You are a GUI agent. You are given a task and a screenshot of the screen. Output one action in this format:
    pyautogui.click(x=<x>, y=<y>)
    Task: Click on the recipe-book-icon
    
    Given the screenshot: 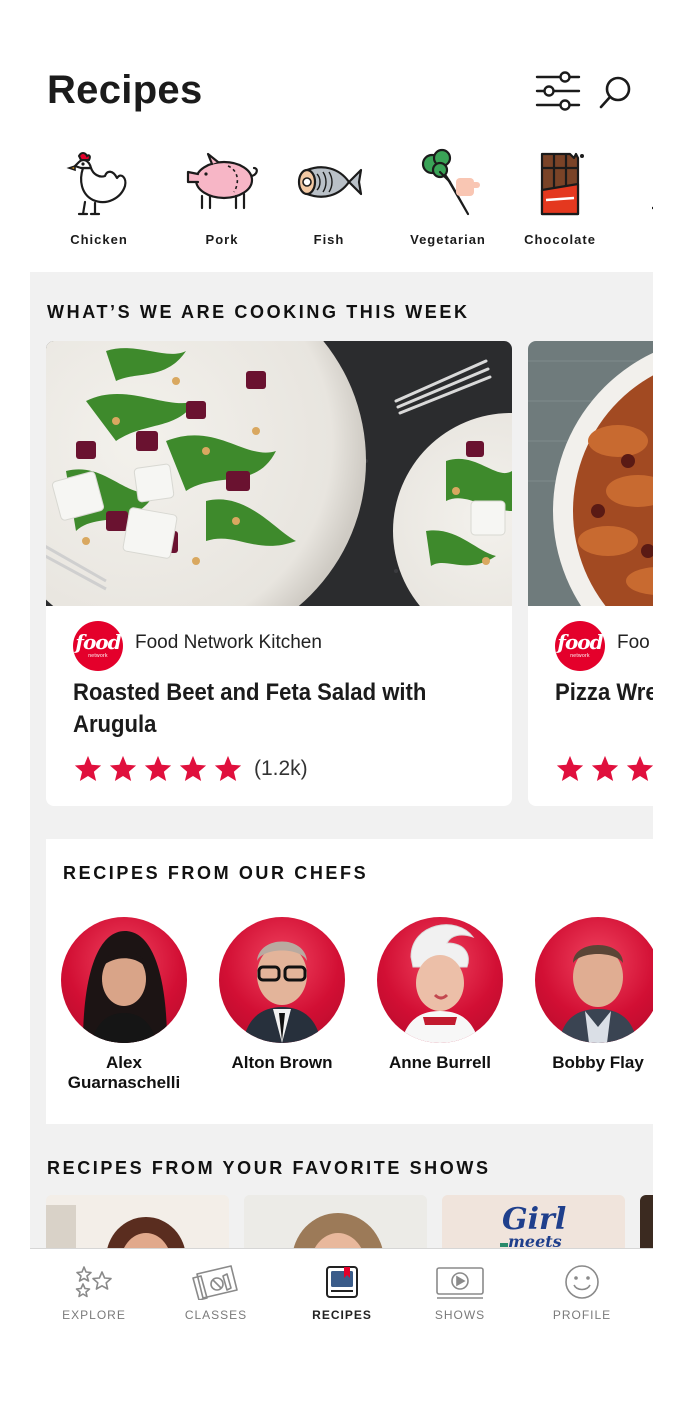 What is the action you would take?
    pyautogui.click(x=342, y=1282)
    